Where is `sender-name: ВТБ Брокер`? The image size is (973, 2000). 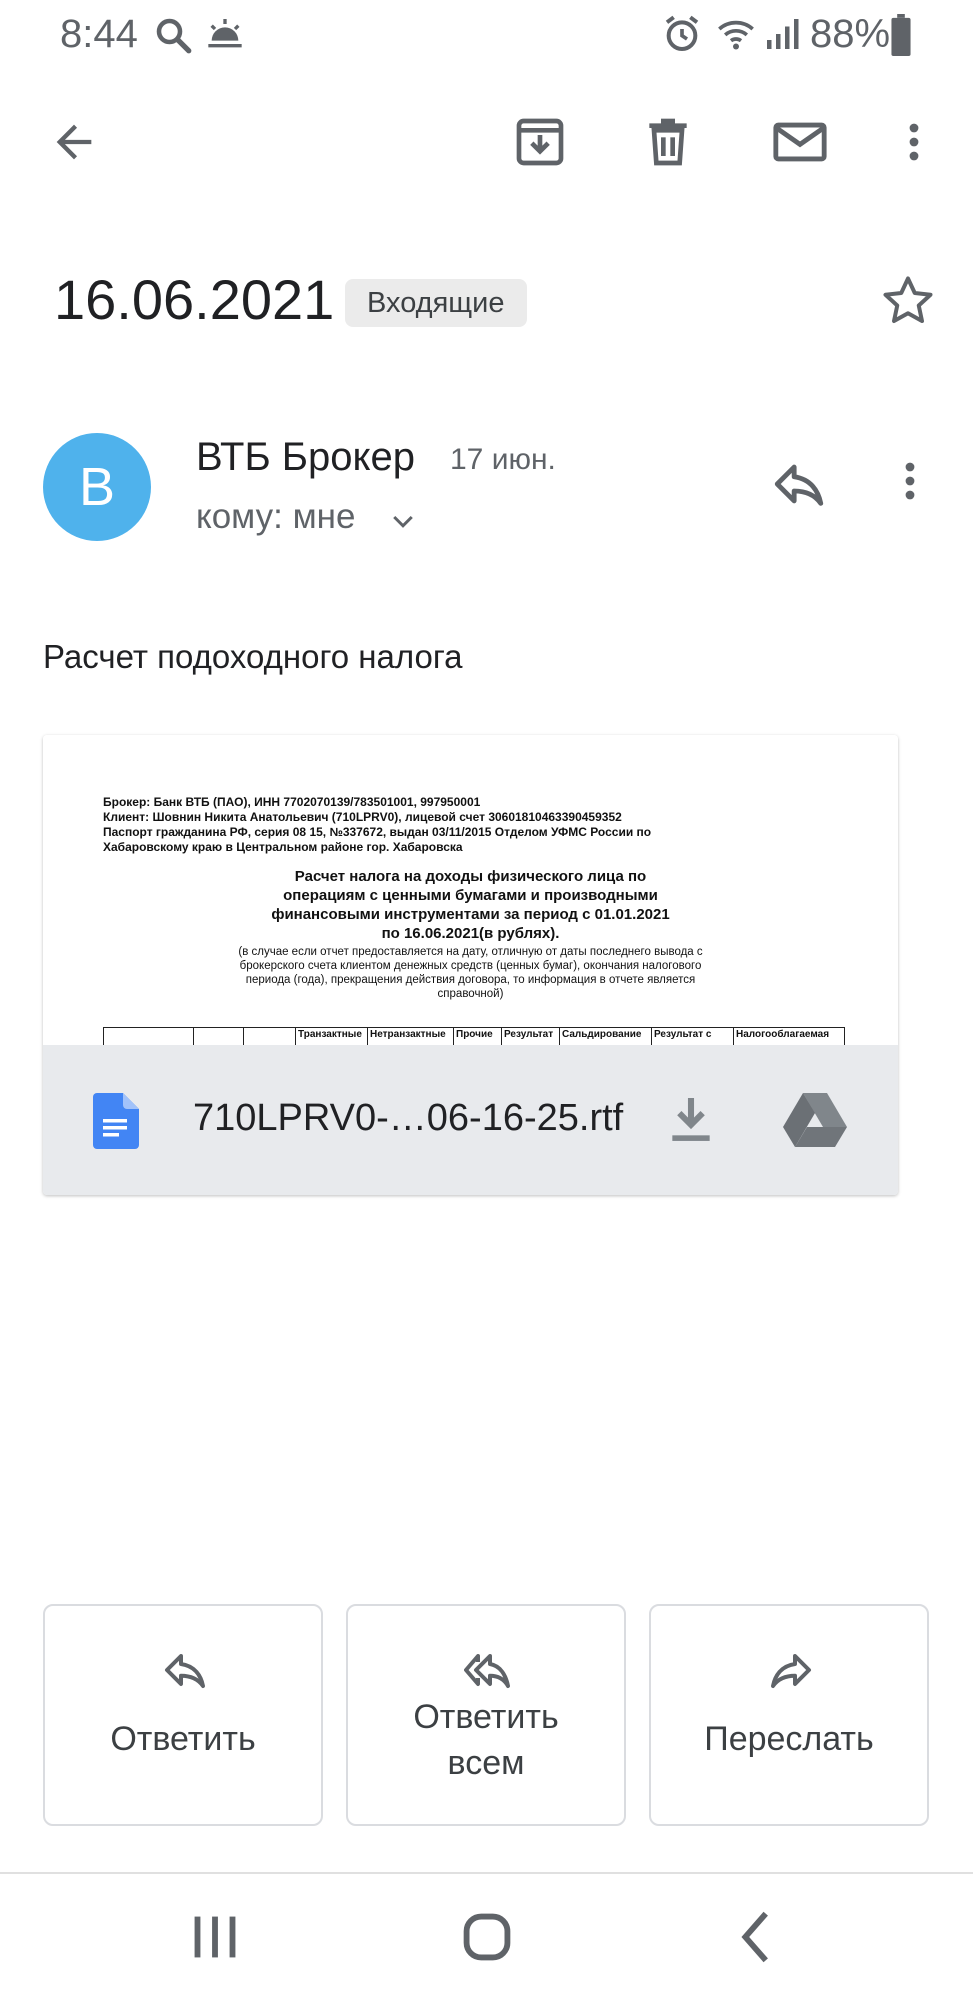 sender-name: ВТБ Брокер is located at coordinates (305, 457).